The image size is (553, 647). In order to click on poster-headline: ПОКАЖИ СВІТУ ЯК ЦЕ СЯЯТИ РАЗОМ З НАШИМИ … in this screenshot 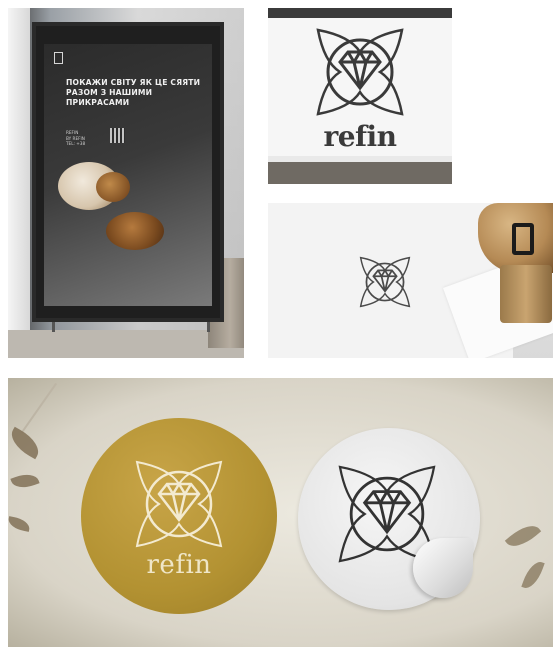, I will do `click(133, 92)`.